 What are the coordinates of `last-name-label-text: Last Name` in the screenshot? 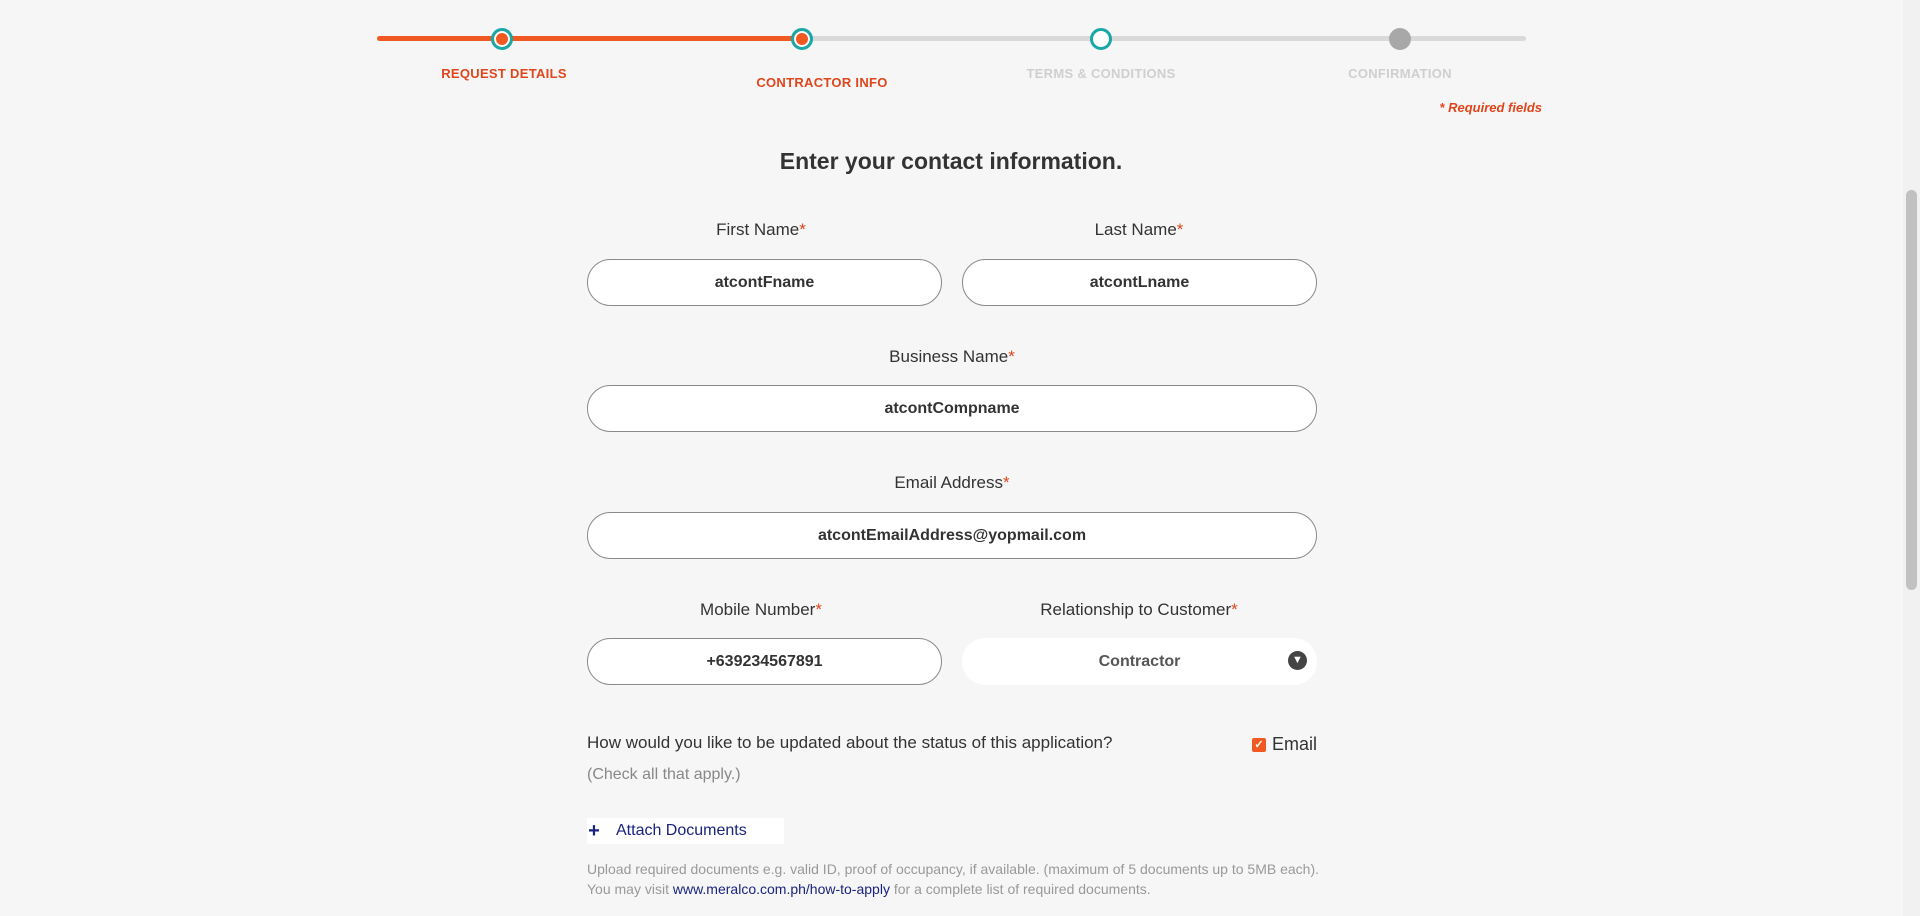 It's located at (1135, 229).